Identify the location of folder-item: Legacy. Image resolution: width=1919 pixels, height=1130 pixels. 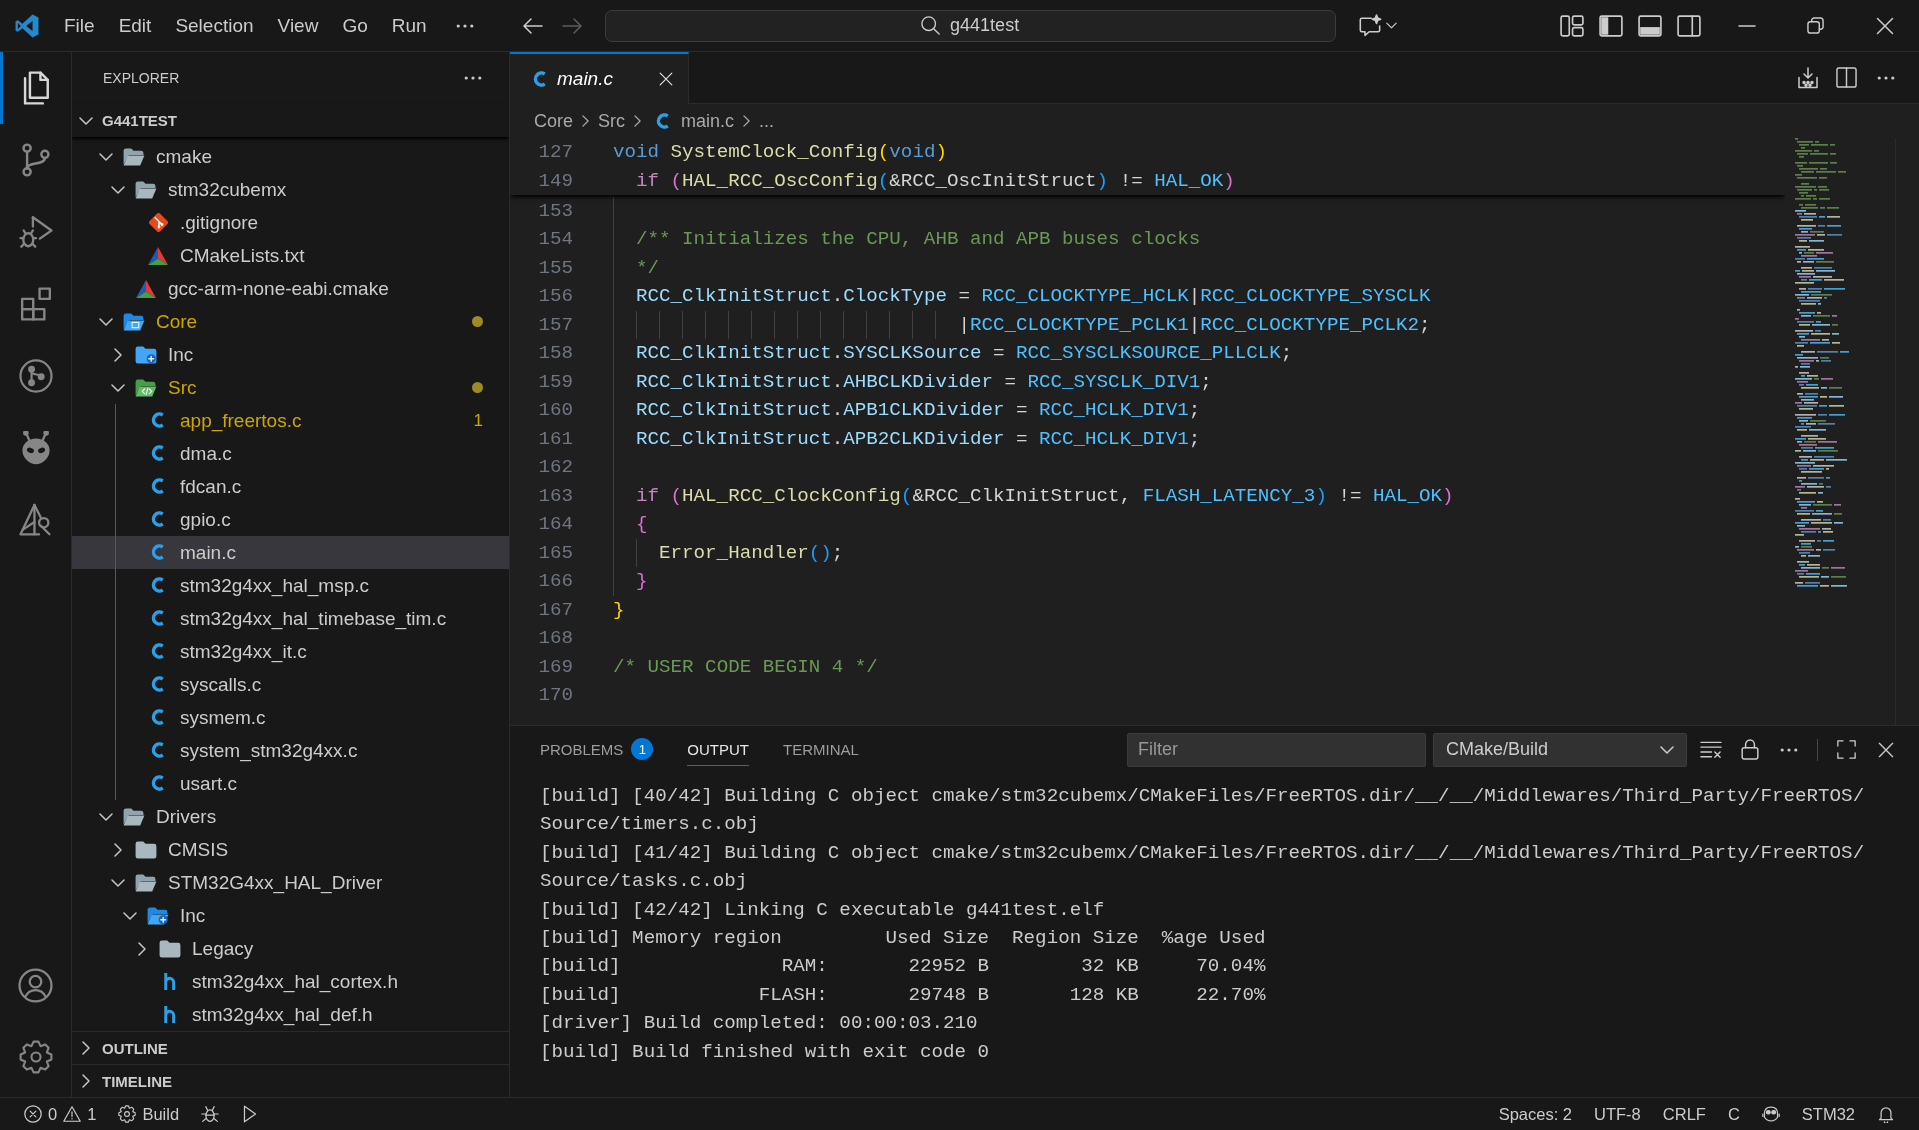
(290, 948).